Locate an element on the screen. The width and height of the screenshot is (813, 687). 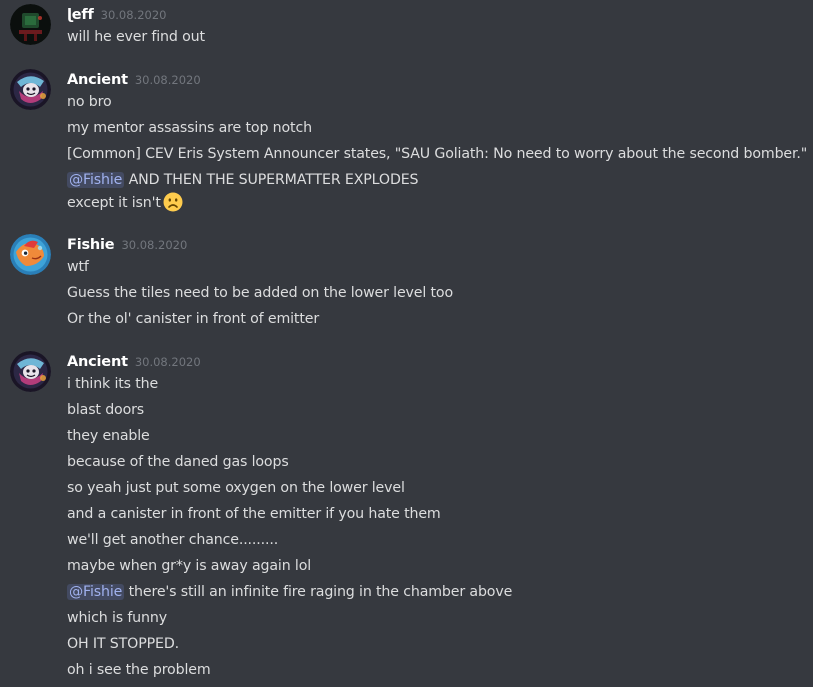
message-line: blast doors is located at coordinates (106, 410).